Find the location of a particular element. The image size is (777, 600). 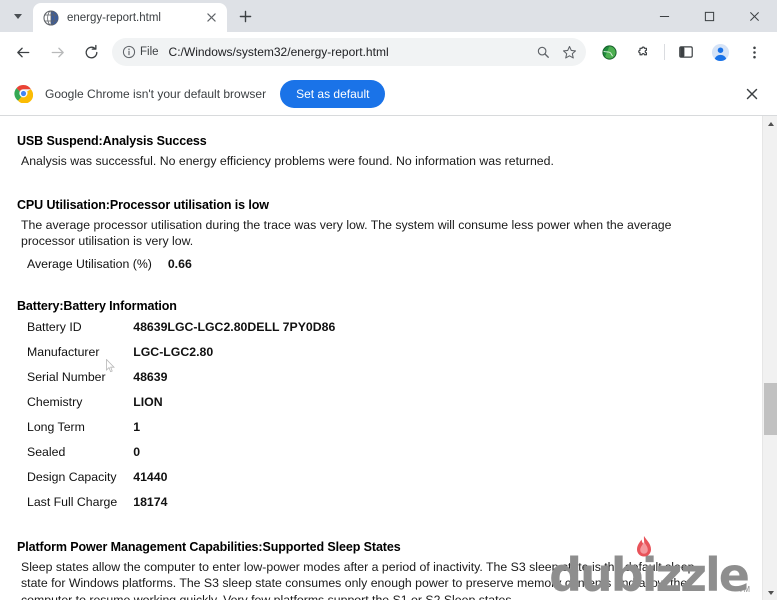

row-value: LGC-LGC2.80 is located at coordinates (173, 351).